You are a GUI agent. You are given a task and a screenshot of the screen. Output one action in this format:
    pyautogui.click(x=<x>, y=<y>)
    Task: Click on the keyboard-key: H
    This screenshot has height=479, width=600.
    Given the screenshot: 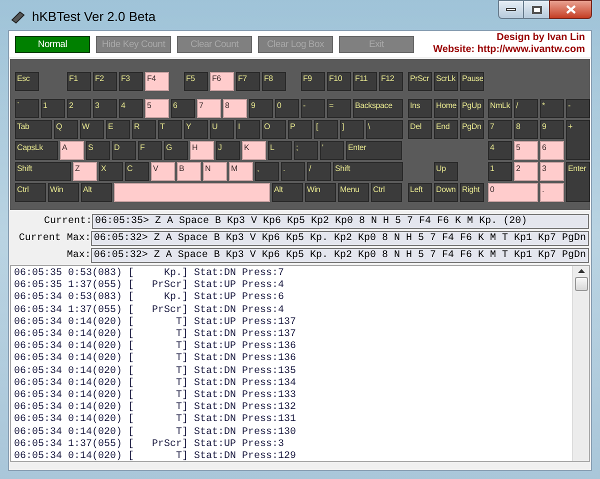 What is the action you would take?
    pyautogui.click(x=202, y=150)
    